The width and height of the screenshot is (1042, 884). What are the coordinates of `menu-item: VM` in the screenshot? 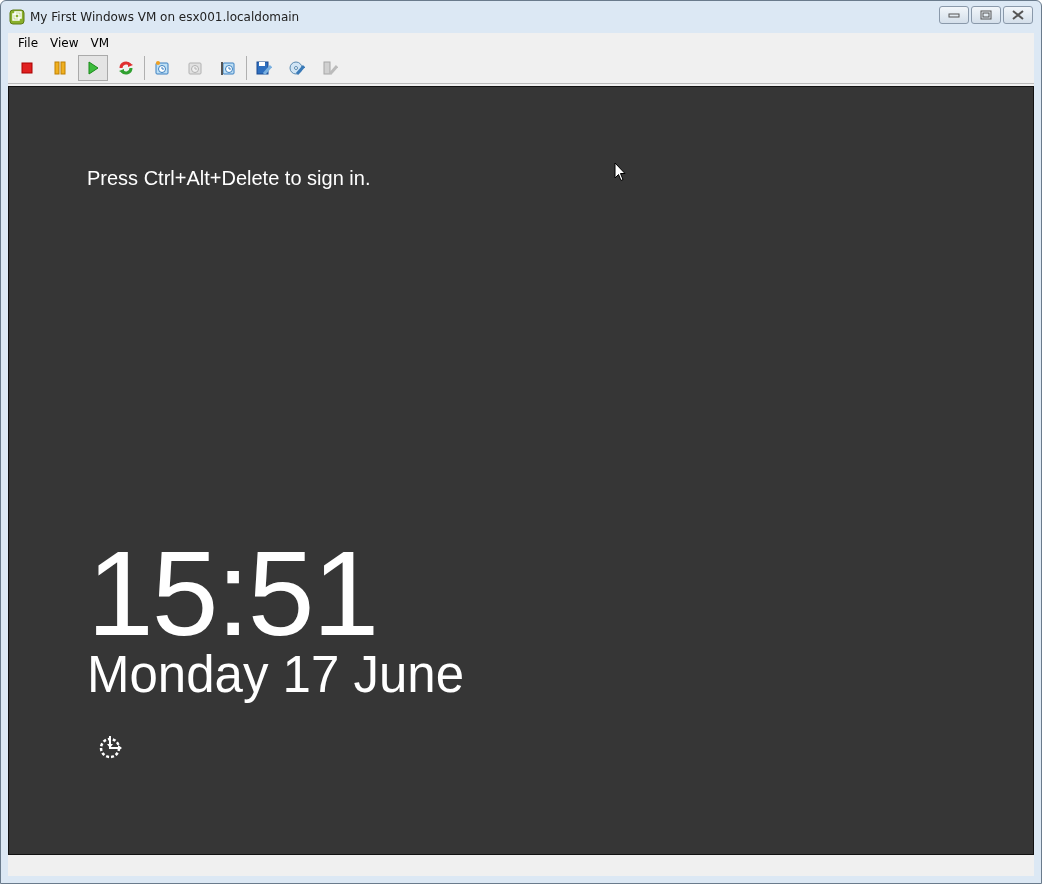 It's located at (100, 43).